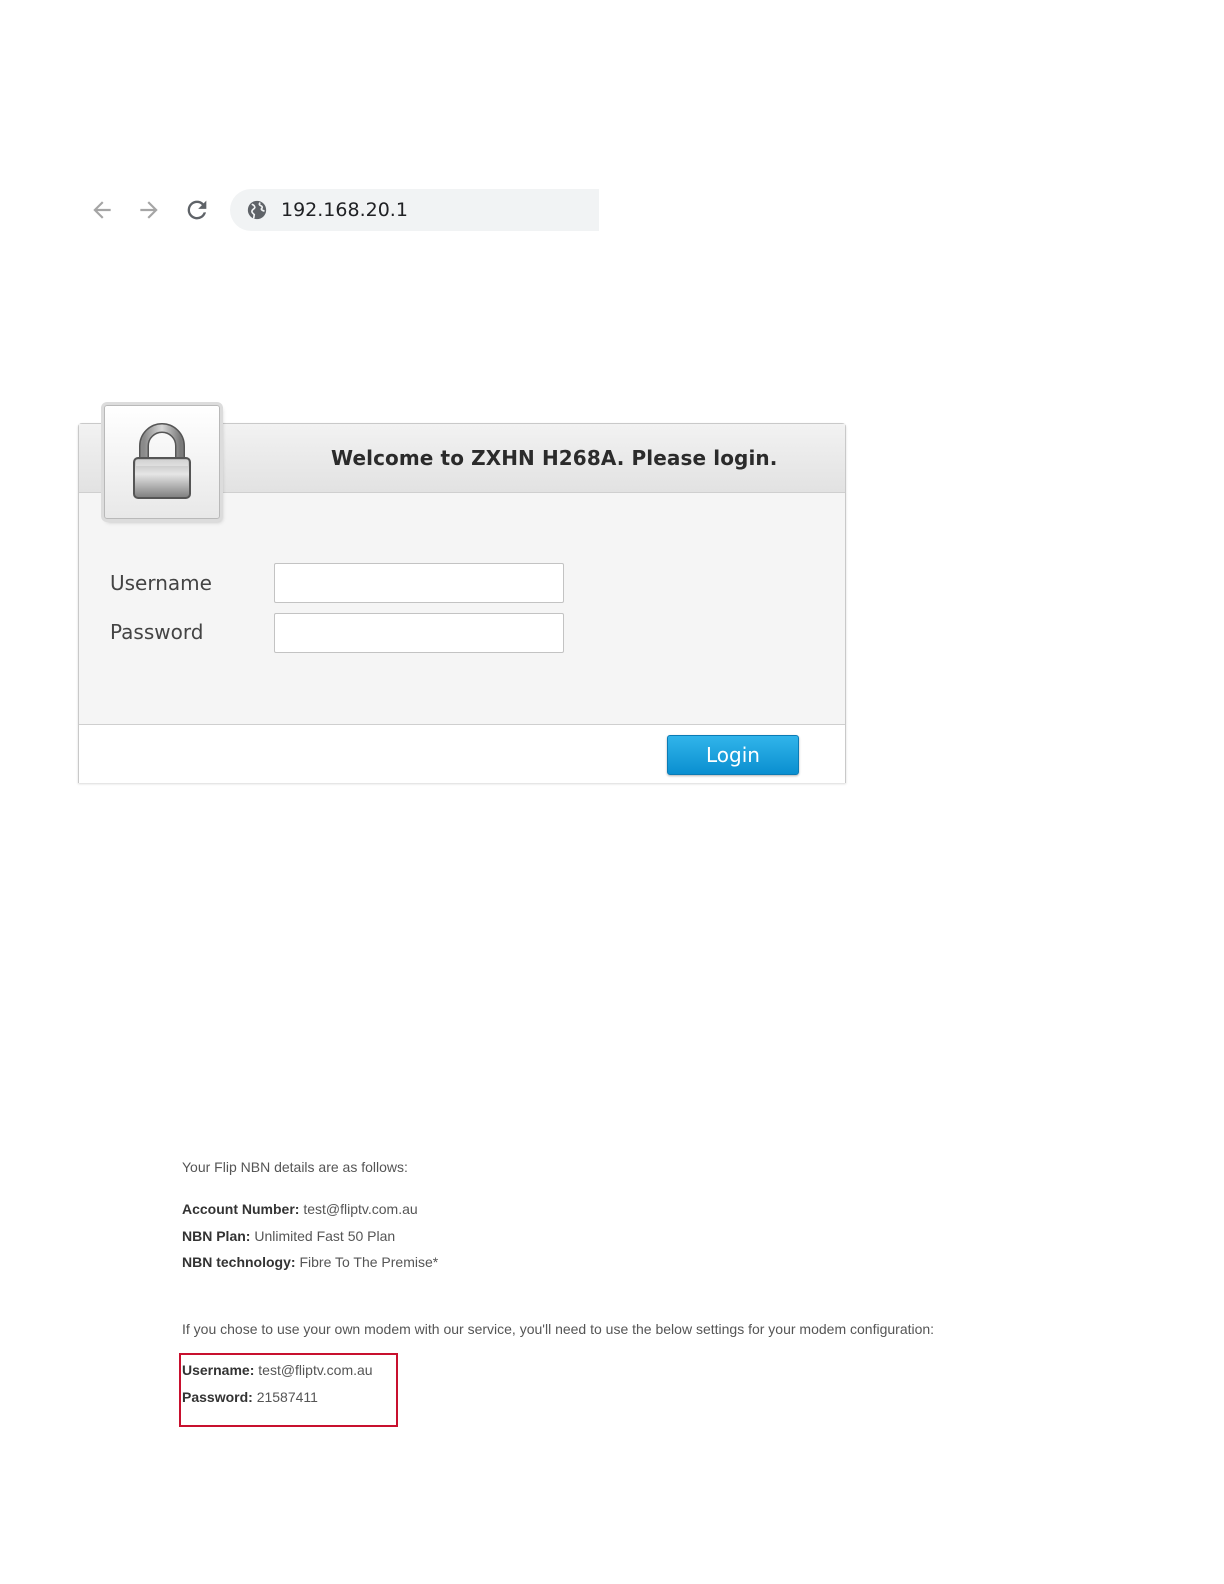  I want to click on forward-button, so click(149, 210).